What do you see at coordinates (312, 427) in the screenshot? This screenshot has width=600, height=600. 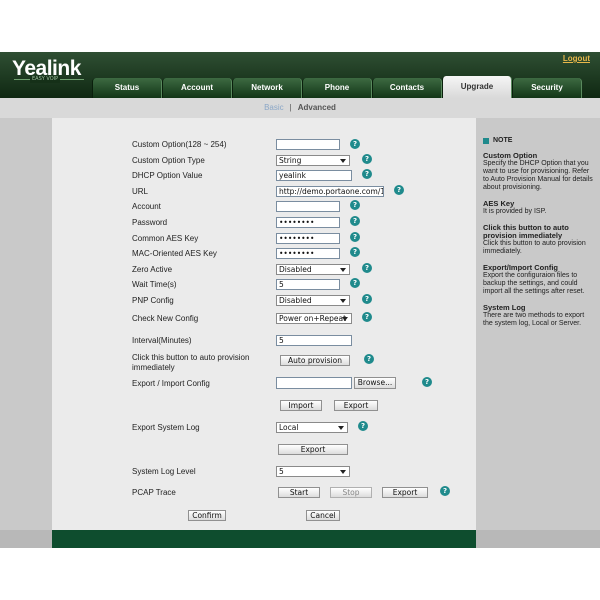 I see `syslog-target-select: Local` at bounding box center [312, 427].